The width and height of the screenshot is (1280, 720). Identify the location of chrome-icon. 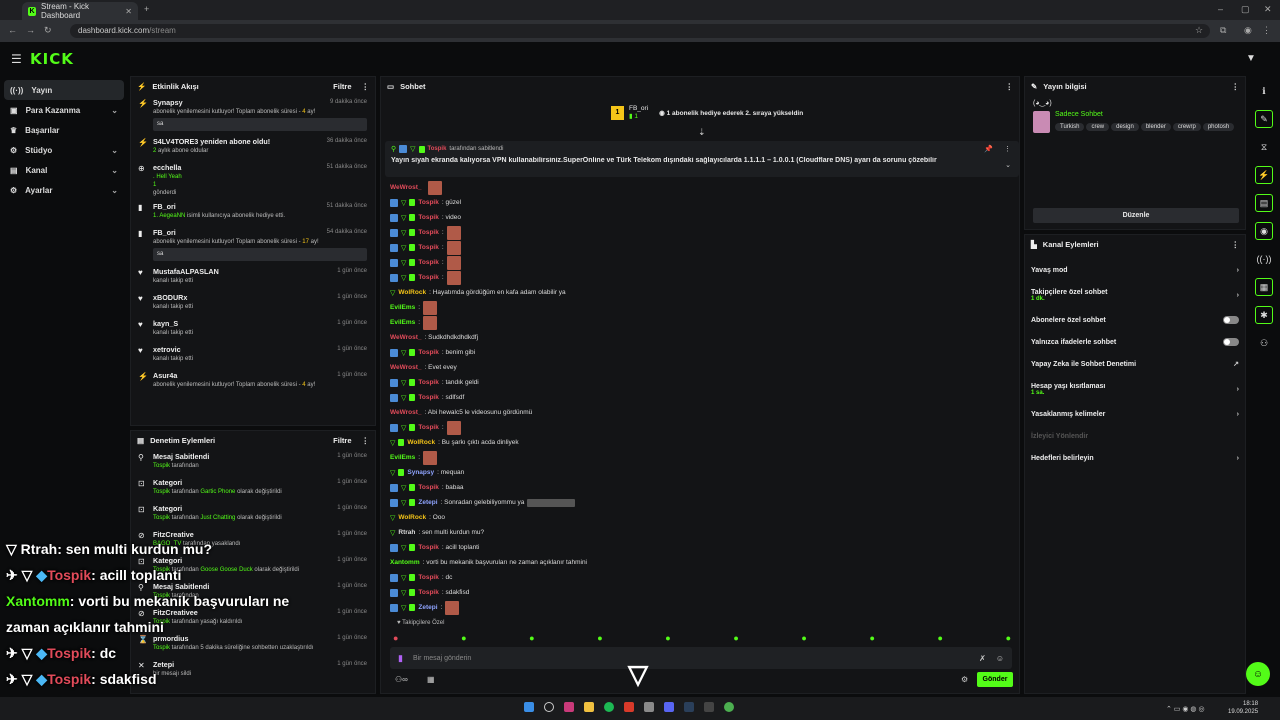
(729, 707).